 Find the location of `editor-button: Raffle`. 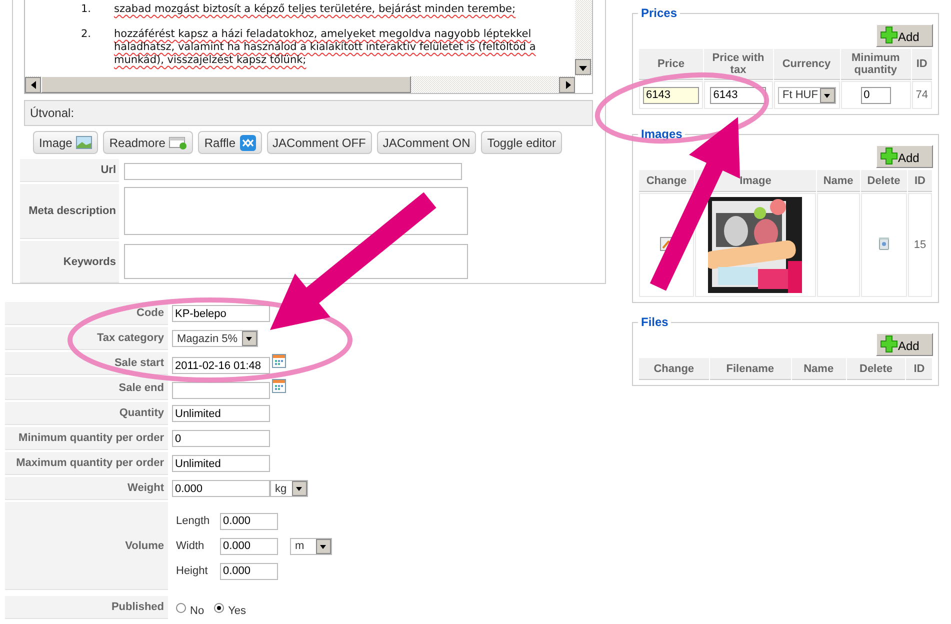

editor-button: Raffle is located at coordinates (230, 142).